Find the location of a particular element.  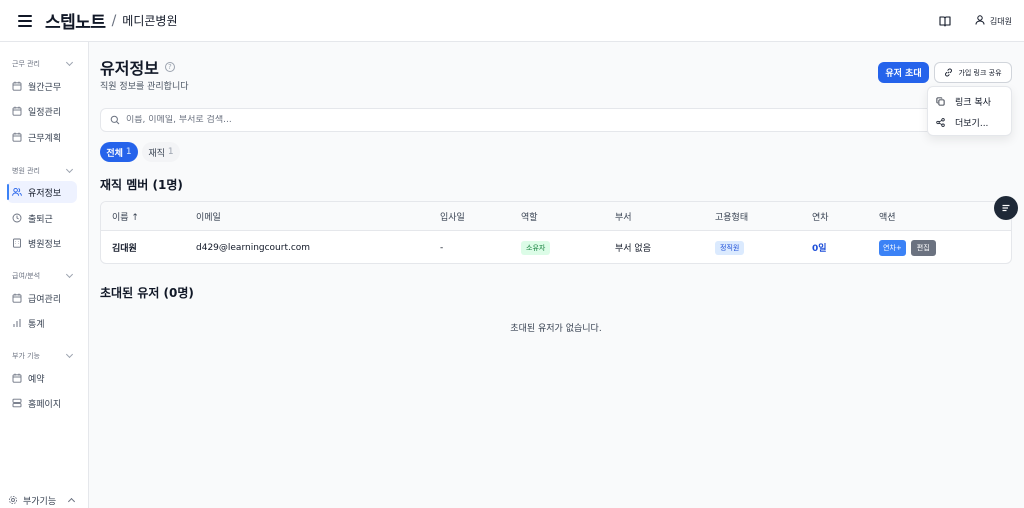

sidebar-item-monthly: 월간근무 is located at coordinates (42, 86).